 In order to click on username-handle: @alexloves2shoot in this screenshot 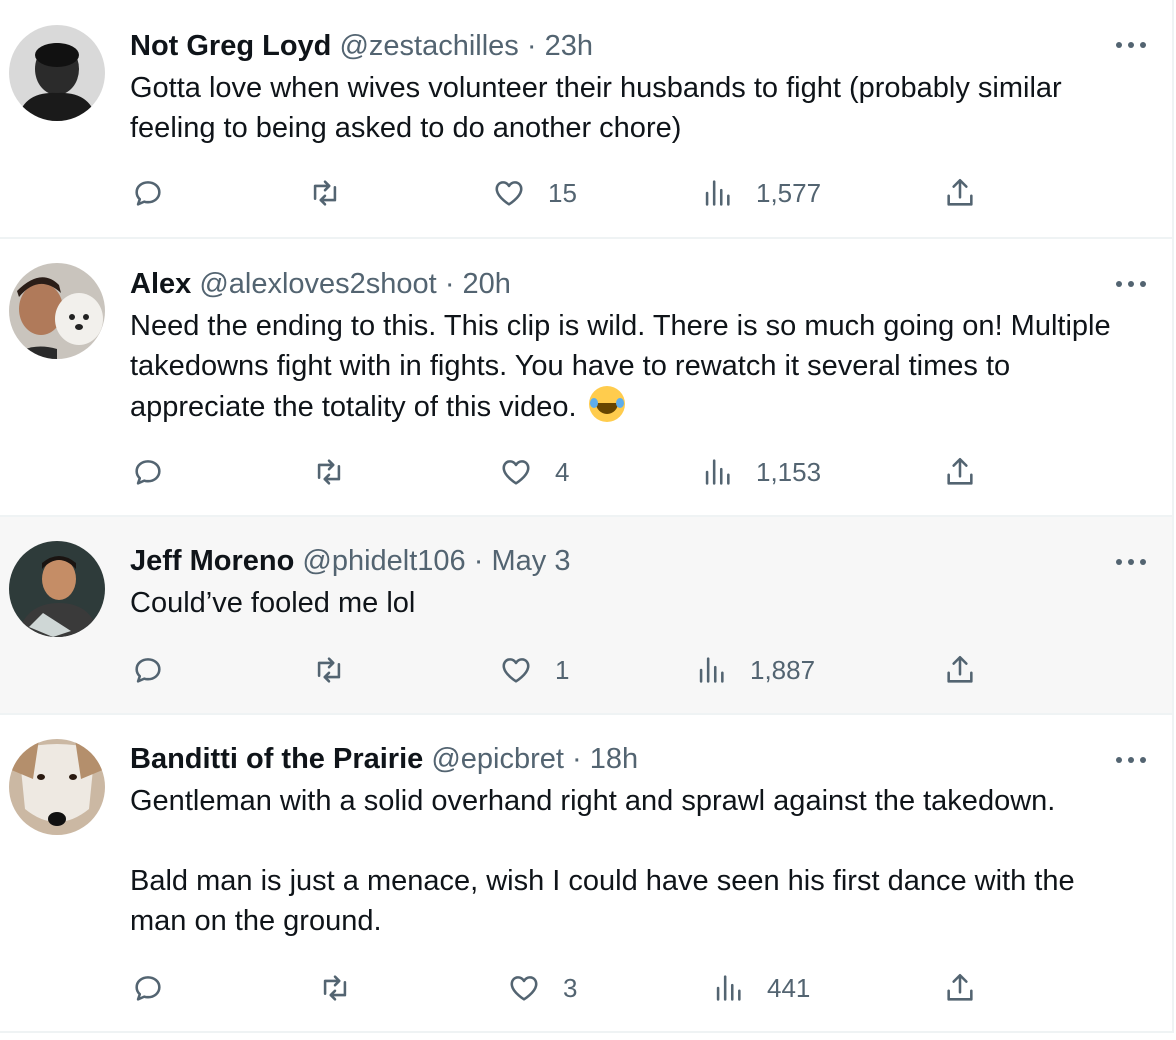, I will do `click(317, 284)`.